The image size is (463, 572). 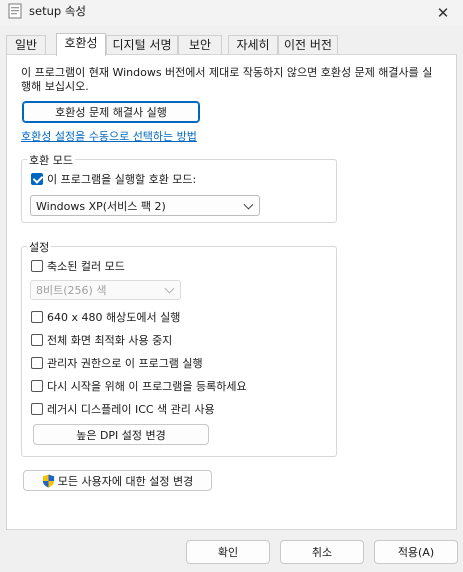 I want to click on color-mode-select: 8비트(256) 색, so click(x=105, y=290).